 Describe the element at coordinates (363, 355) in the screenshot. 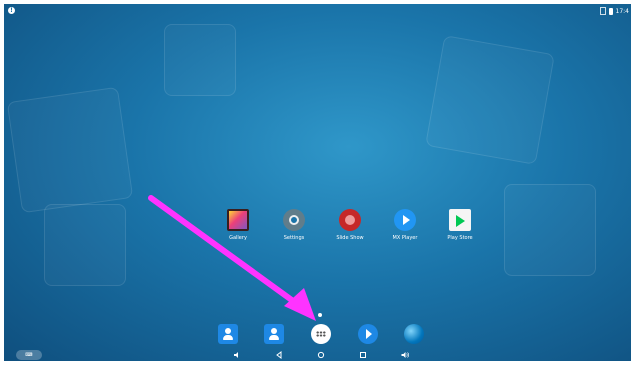

I see `recents-icon` at that location.